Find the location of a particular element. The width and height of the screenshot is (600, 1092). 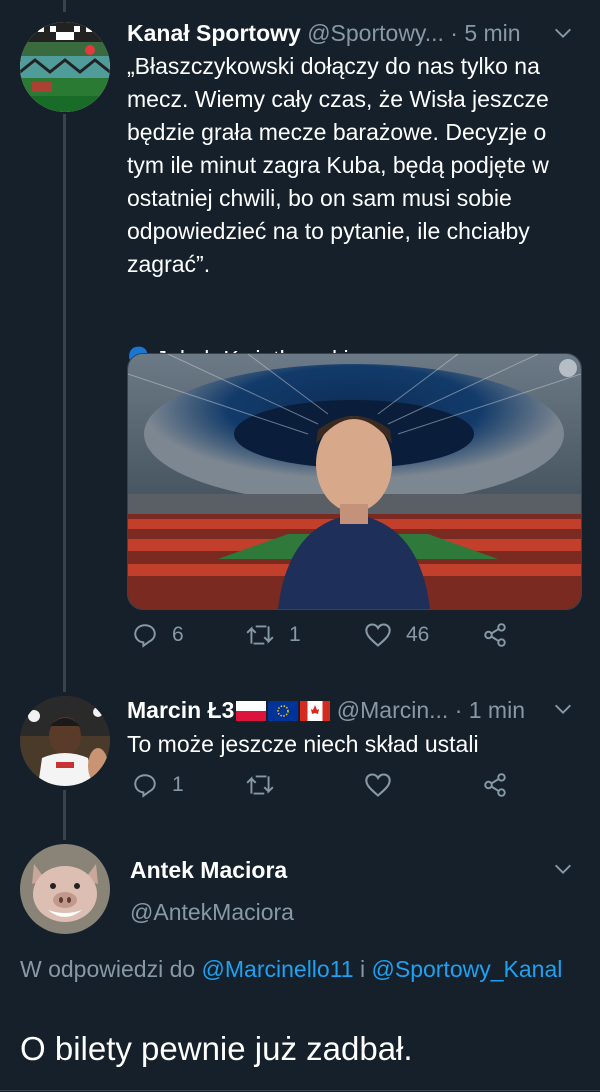

tweet-text: O bilety pewnie już zadbał. is located at coordinates (216, 1048).